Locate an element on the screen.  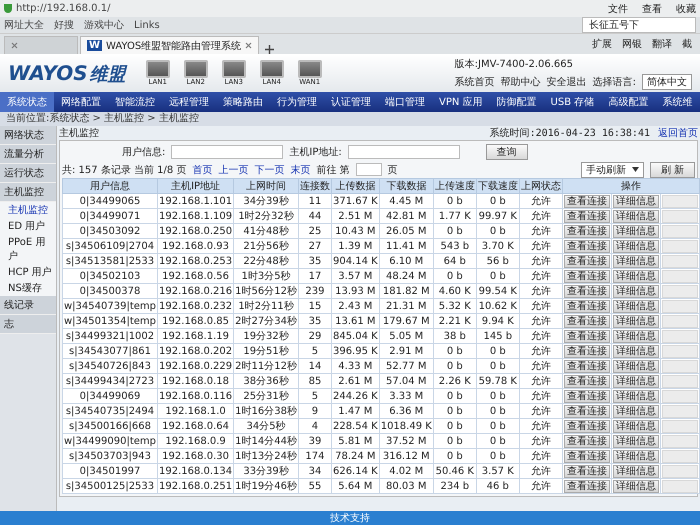
bookmark-link: 好搜 is located at coordinates (64, 25).